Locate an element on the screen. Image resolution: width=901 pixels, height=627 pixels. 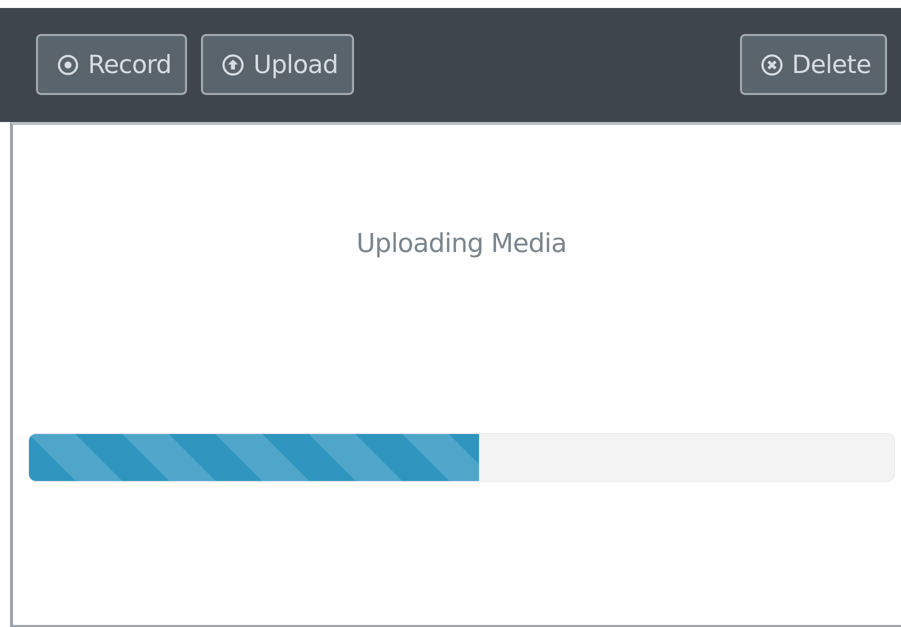
record-button: Record is located at coordinates (112, 64).